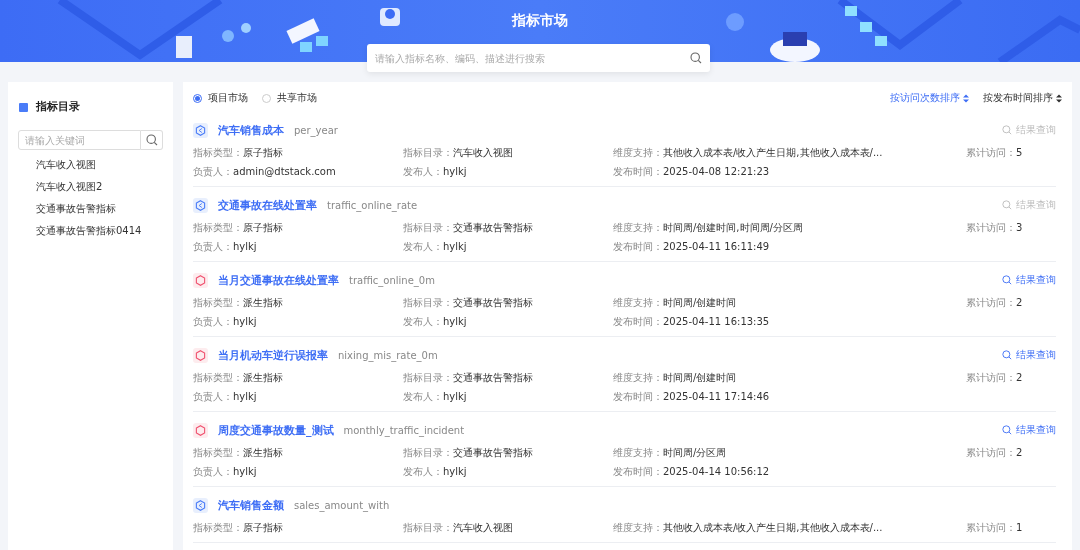  What do you see at coordinates (372, 205) in the screenshot?
I see `metric-code: traffic_online_rate` at bounding box center [372, 205].